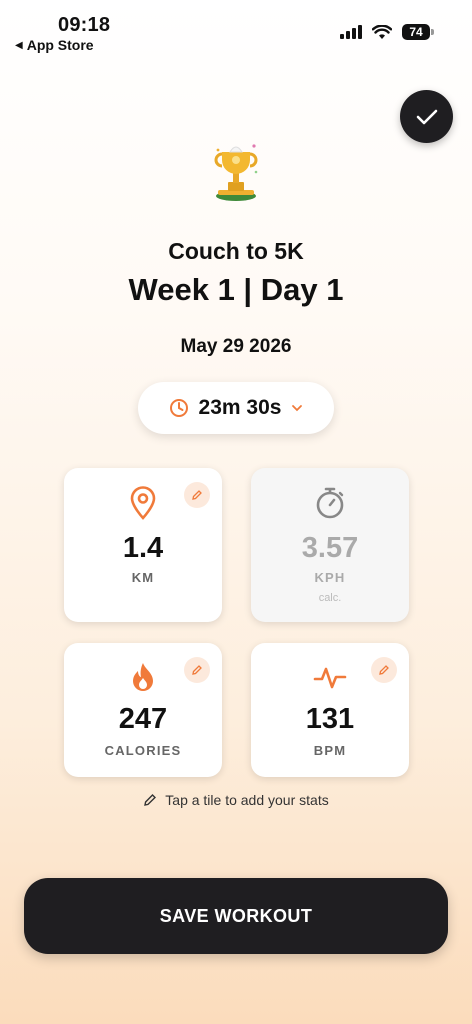 This screenshot has width=472, height=1024. What do you see at coordinates (351, 32) in the screenshot?
I see `cellular-signal-icon` at bounding box center [351, 32].